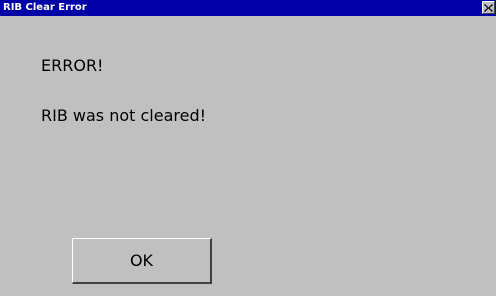  I want to click on window-title: RIB Clear Error, so click(45, 7).